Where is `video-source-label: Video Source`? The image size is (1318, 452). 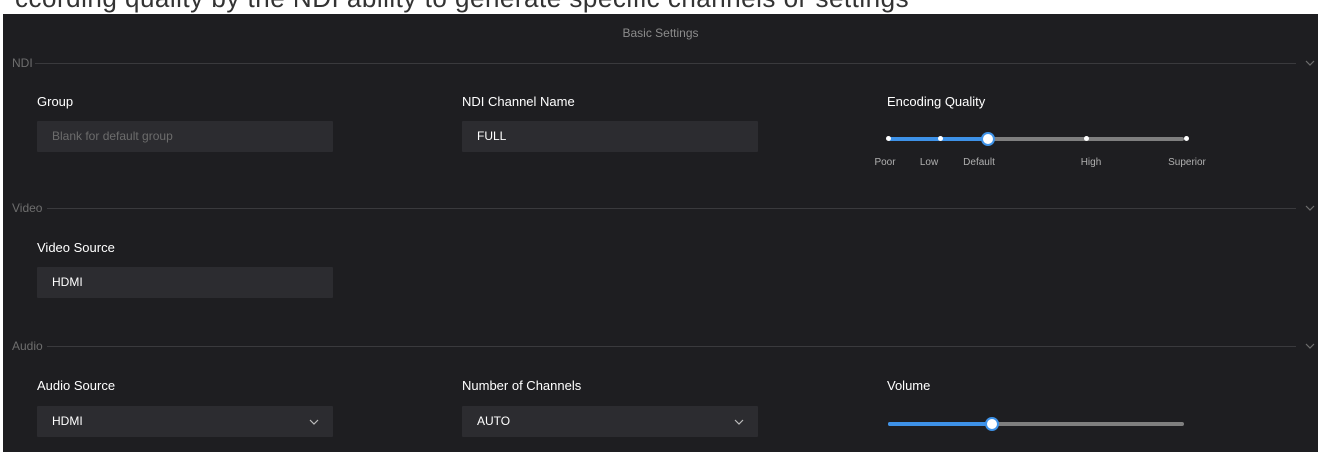
video-source-label: Video Source is located at coordinates (76, 247).